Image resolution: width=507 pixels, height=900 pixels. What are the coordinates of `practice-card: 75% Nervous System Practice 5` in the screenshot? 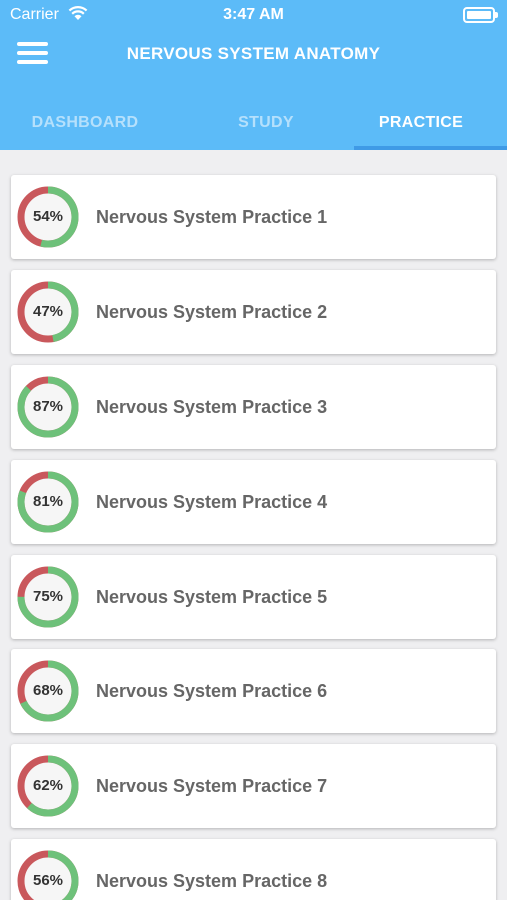 It's located at (253, 597).